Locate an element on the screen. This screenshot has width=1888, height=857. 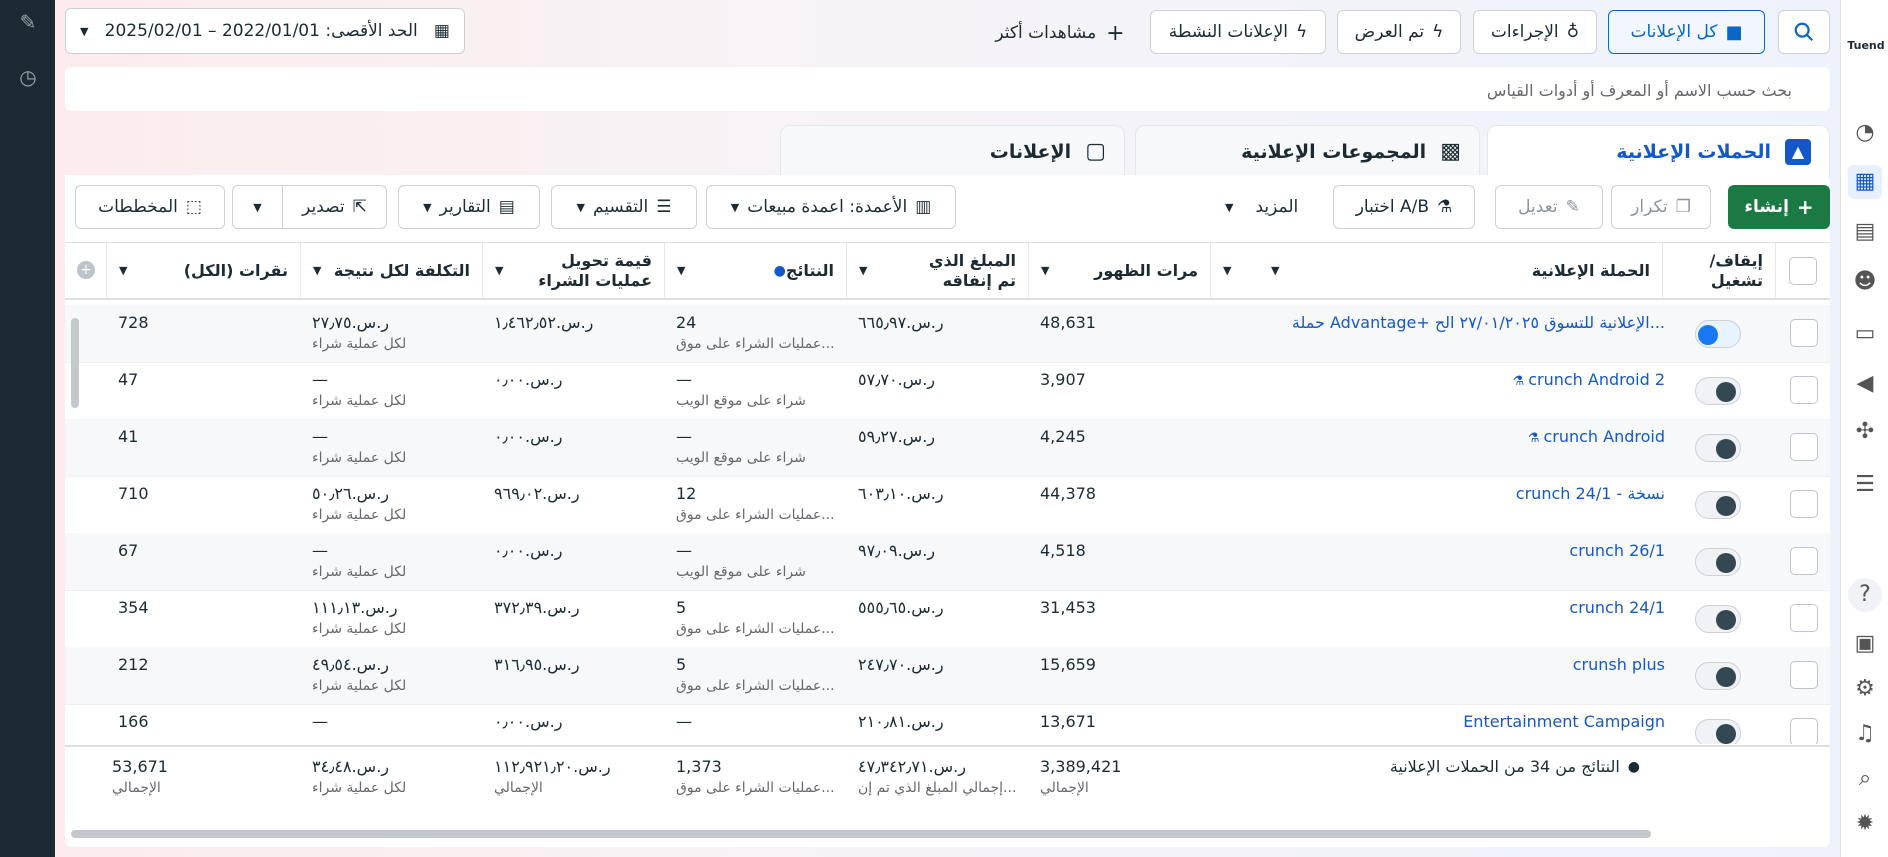
more-dropdown: ▼ المزيد is located at coordinates (1275, 207).